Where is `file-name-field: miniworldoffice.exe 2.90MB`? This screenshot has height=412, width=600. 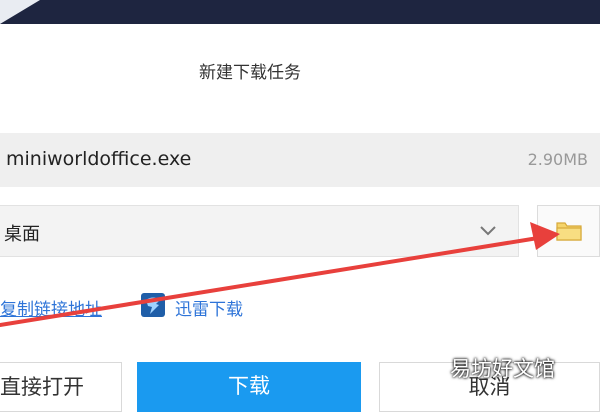 file-name-field: miniworldoffice.exe 2.90MB is located at coordinates (300, 160).